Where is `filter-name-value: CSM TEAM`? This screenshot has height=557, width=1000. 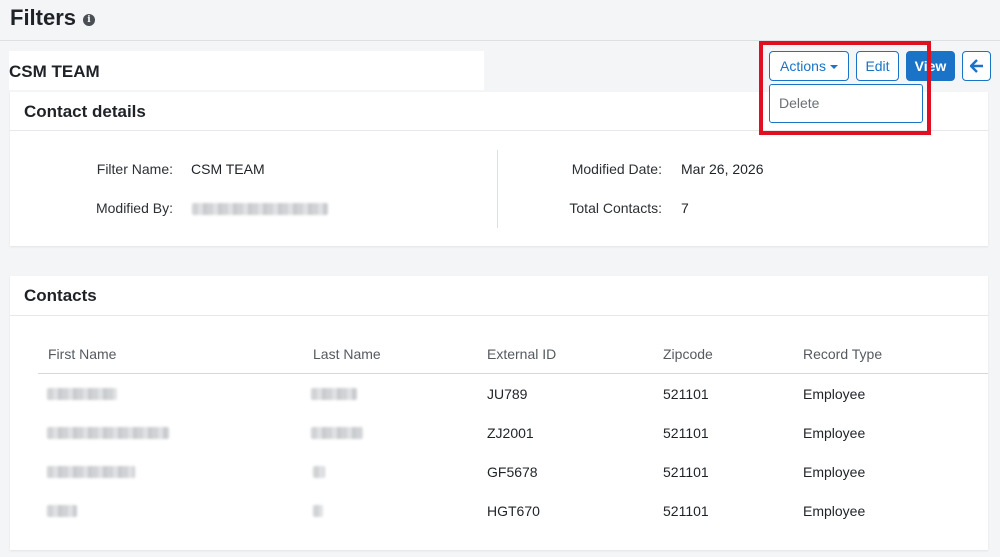
filter-name-value: CSM TEAM is located at coordinates (228, 169).